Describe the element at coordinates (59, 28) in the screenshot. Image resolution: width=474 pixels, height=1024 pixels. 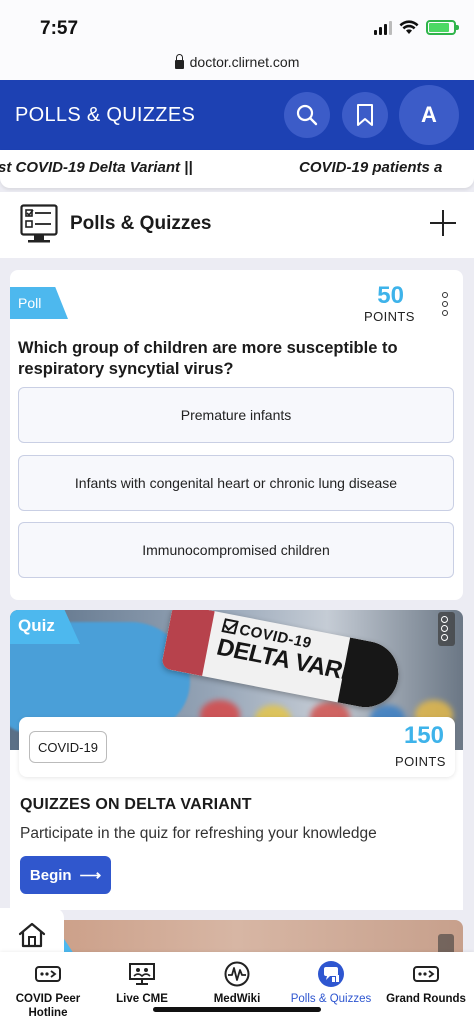
I see `status-time: 7:57` at that location.